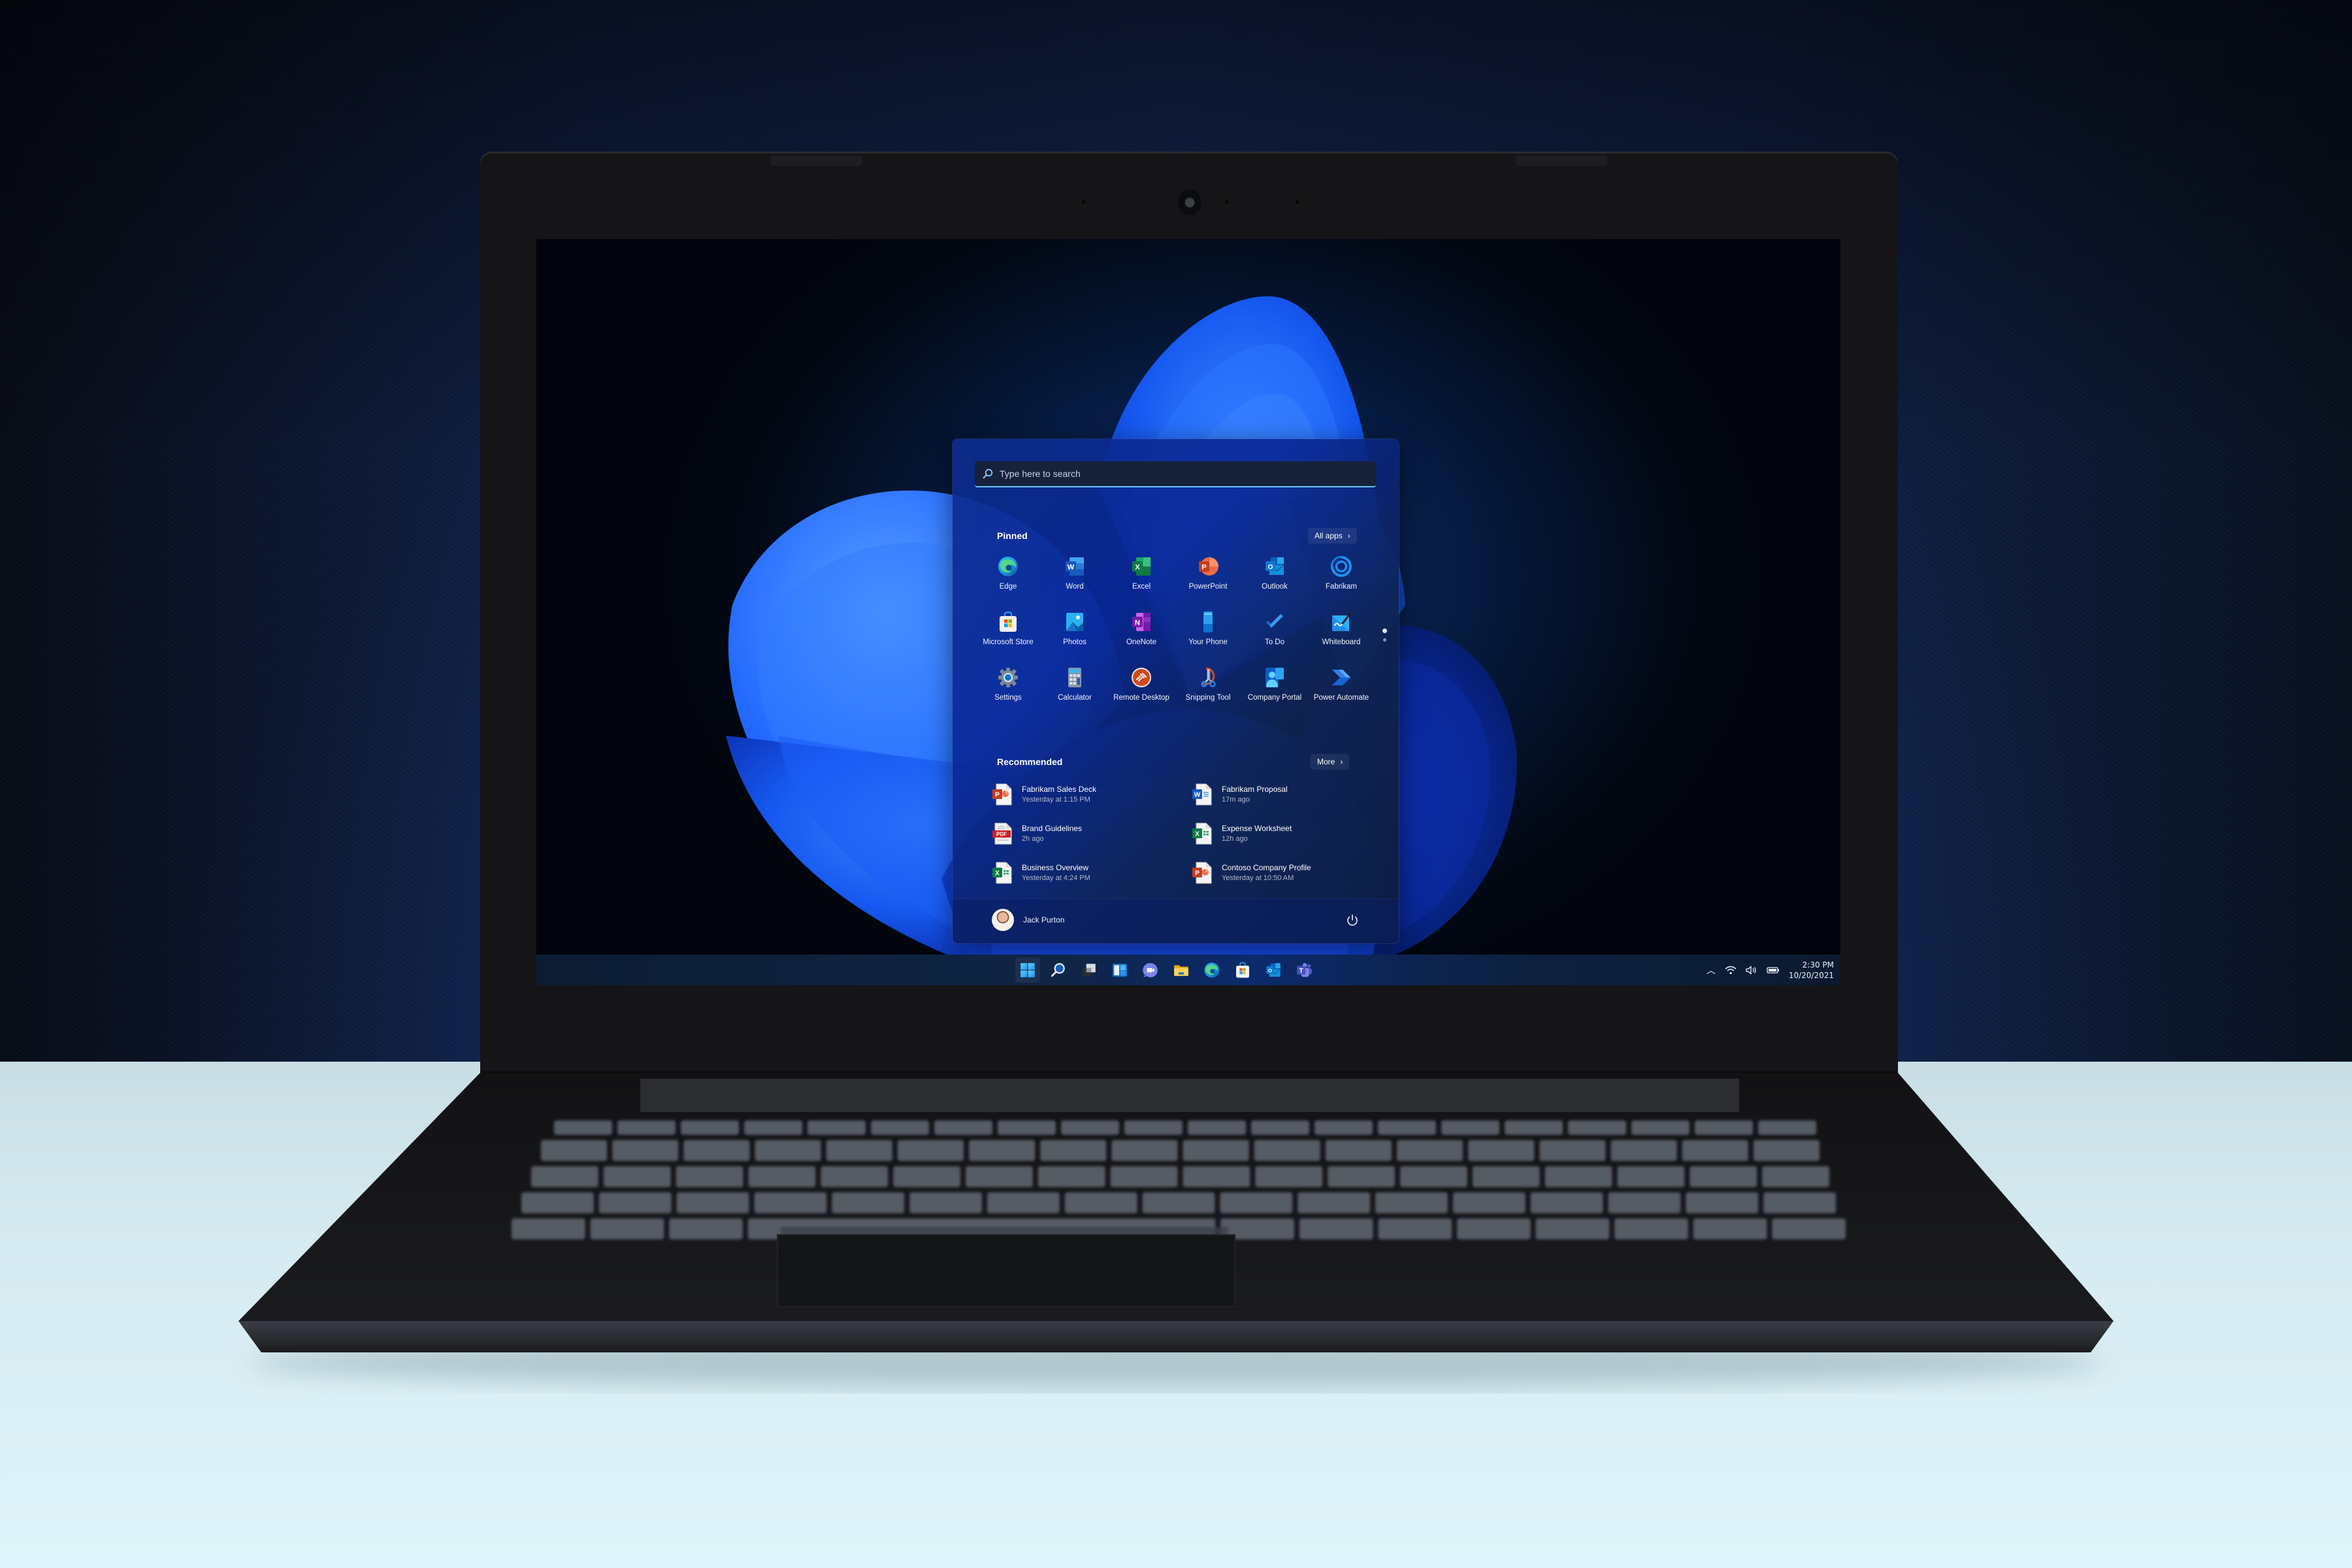  I want to click on company-portal-icon, so click(1275, 677).